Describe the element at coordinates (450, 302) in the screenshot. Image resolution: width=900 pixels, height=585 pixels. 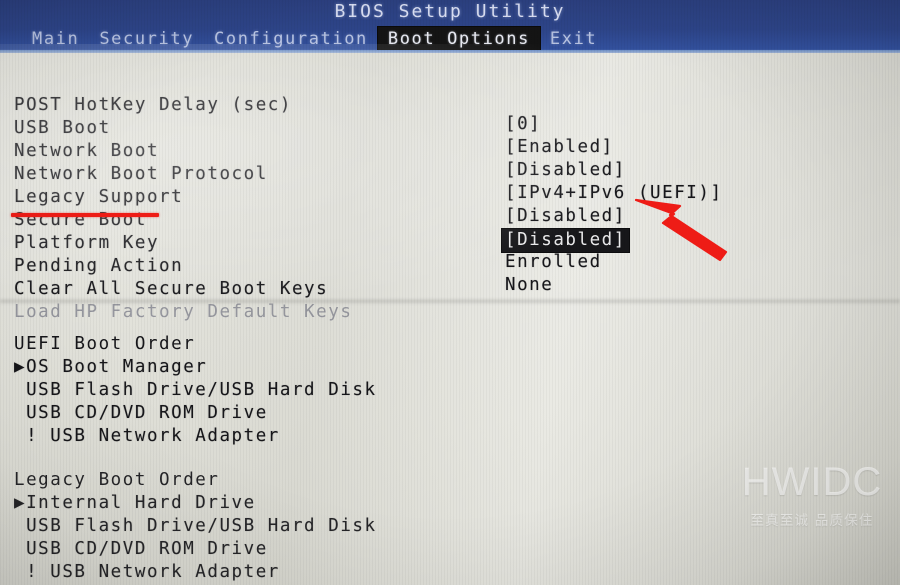
I see `setting-row-load-hp-factory-default-keys: Load HP Factory Default Keys` at that location.